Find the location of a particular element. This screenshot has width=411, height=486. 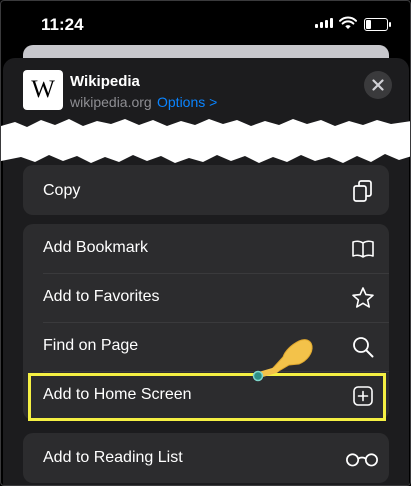

magnifier-icon is located at coordinates (363, 347).